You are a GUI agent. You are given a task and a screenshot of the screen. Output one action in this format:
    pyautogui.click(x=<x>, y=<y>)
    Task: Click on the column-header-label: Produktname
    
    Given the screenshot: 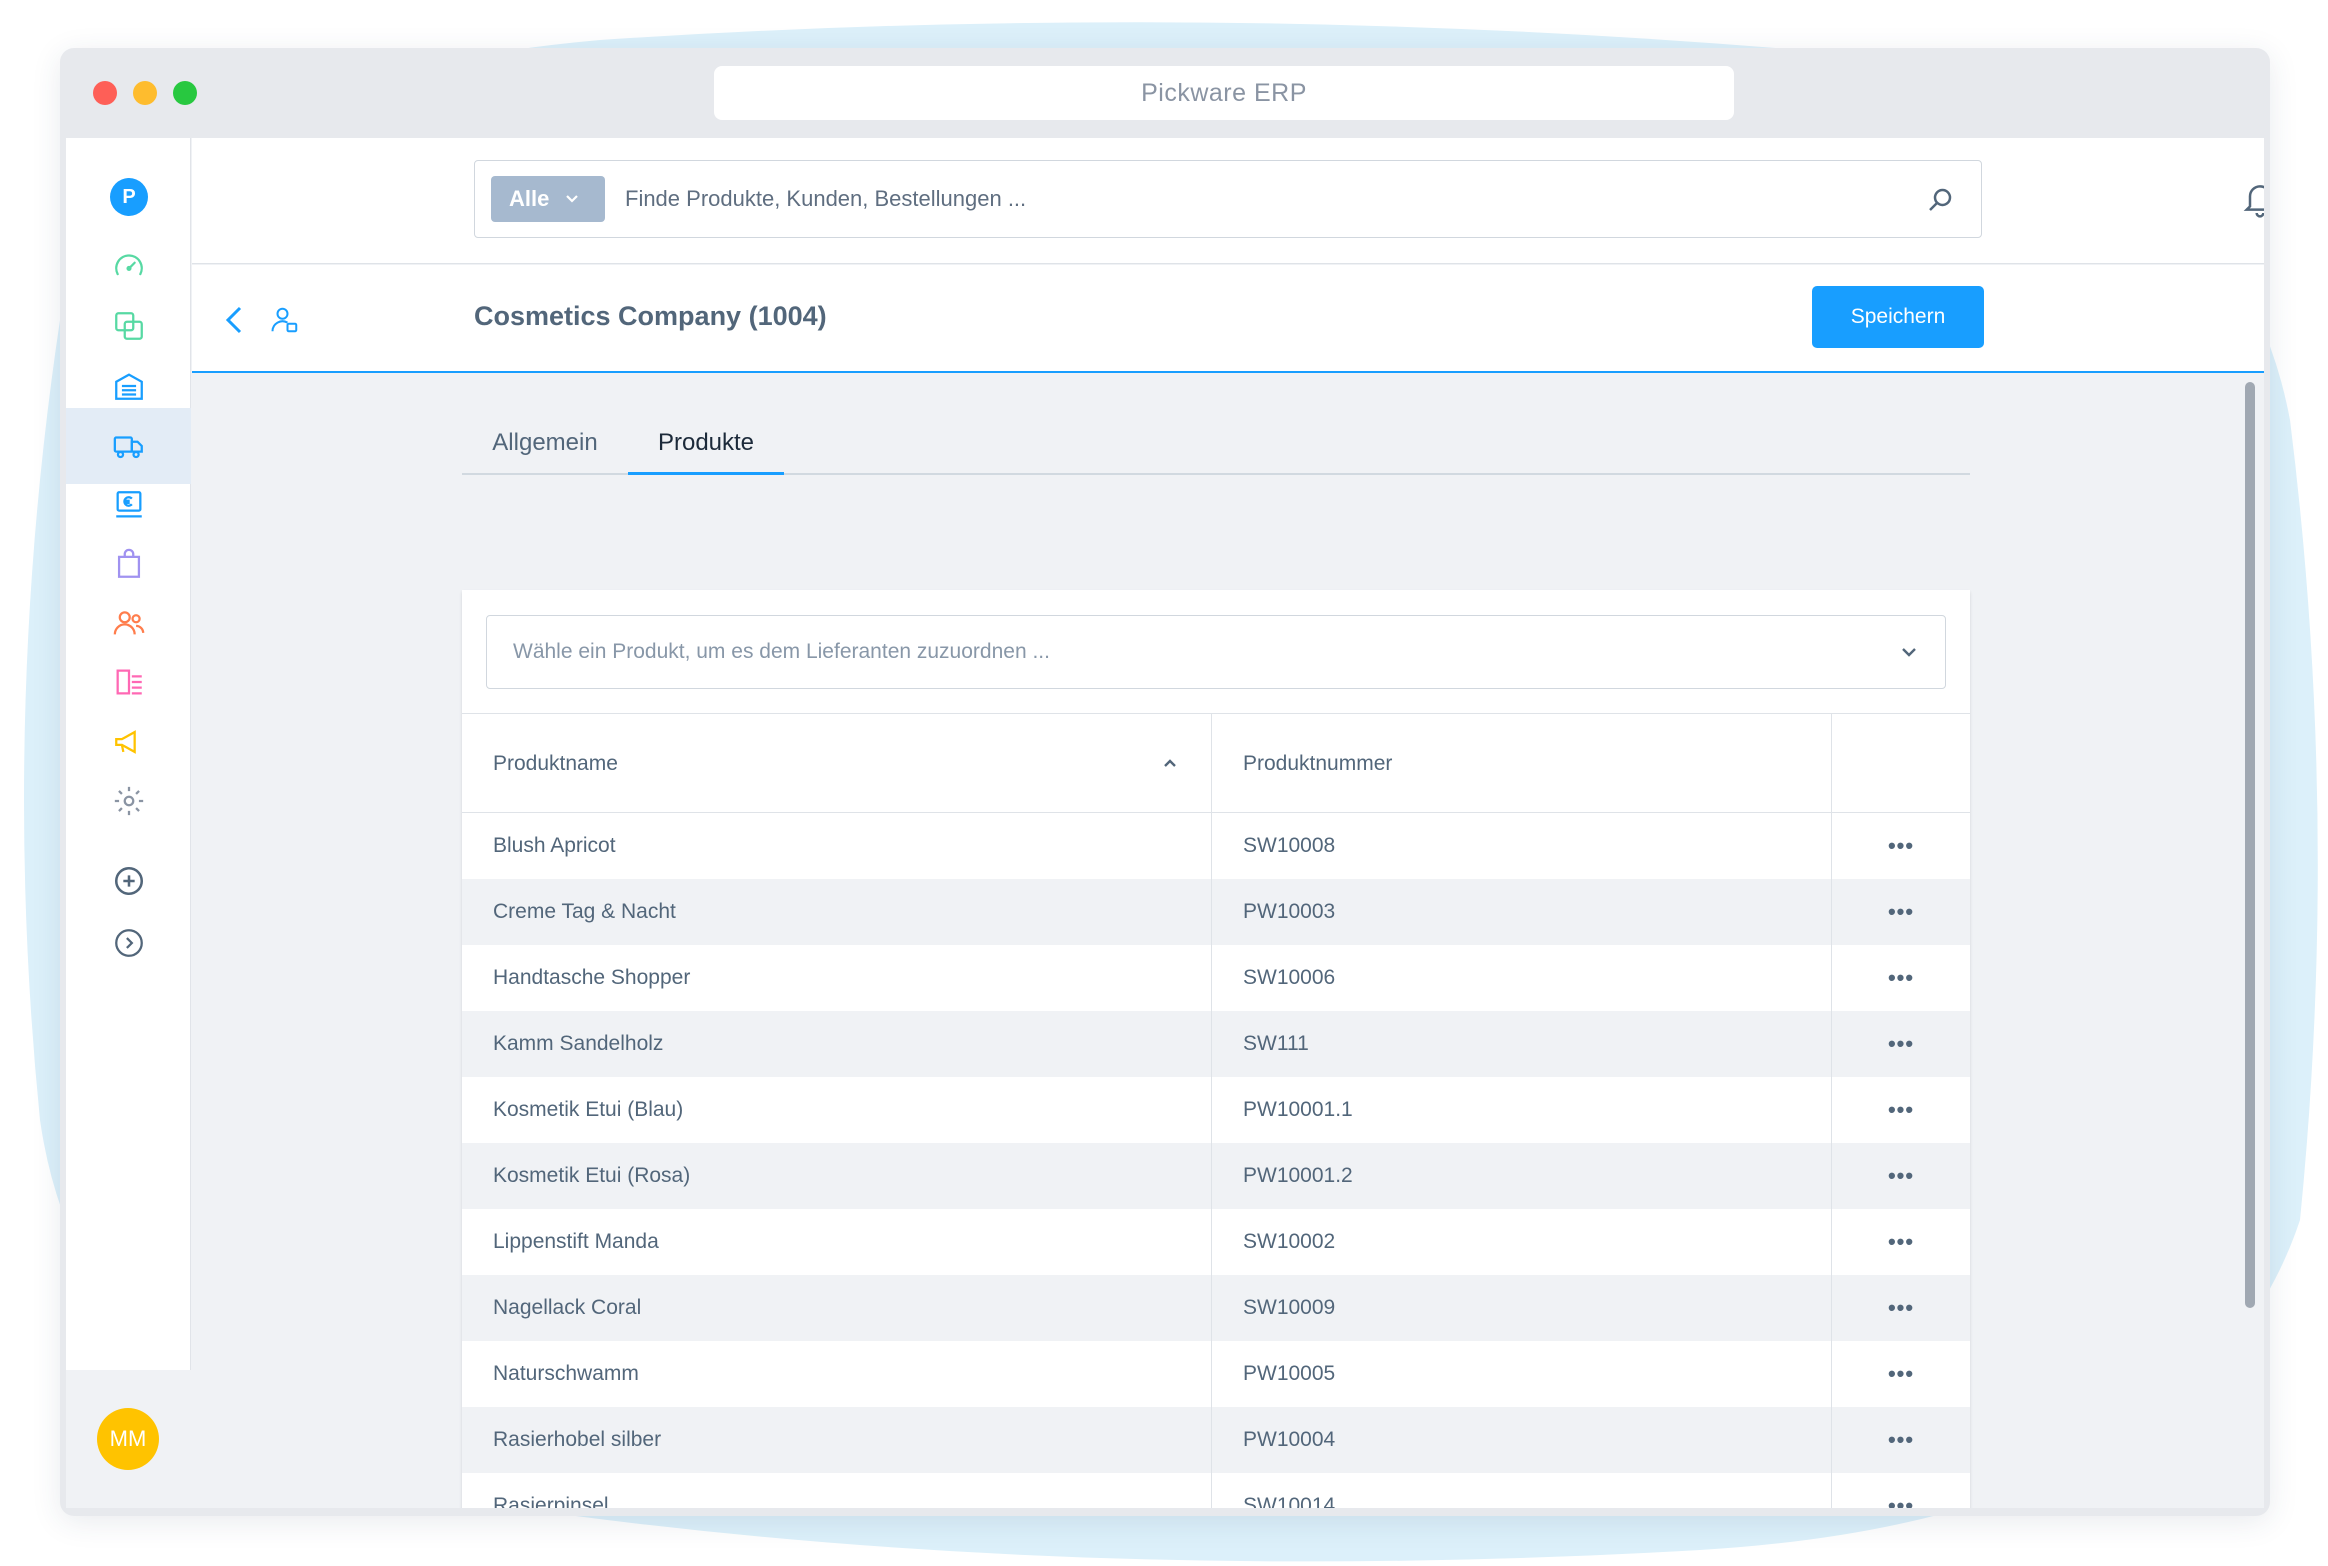 What is the action you would take?
    pyautogui.click(x=555, y=763)
    